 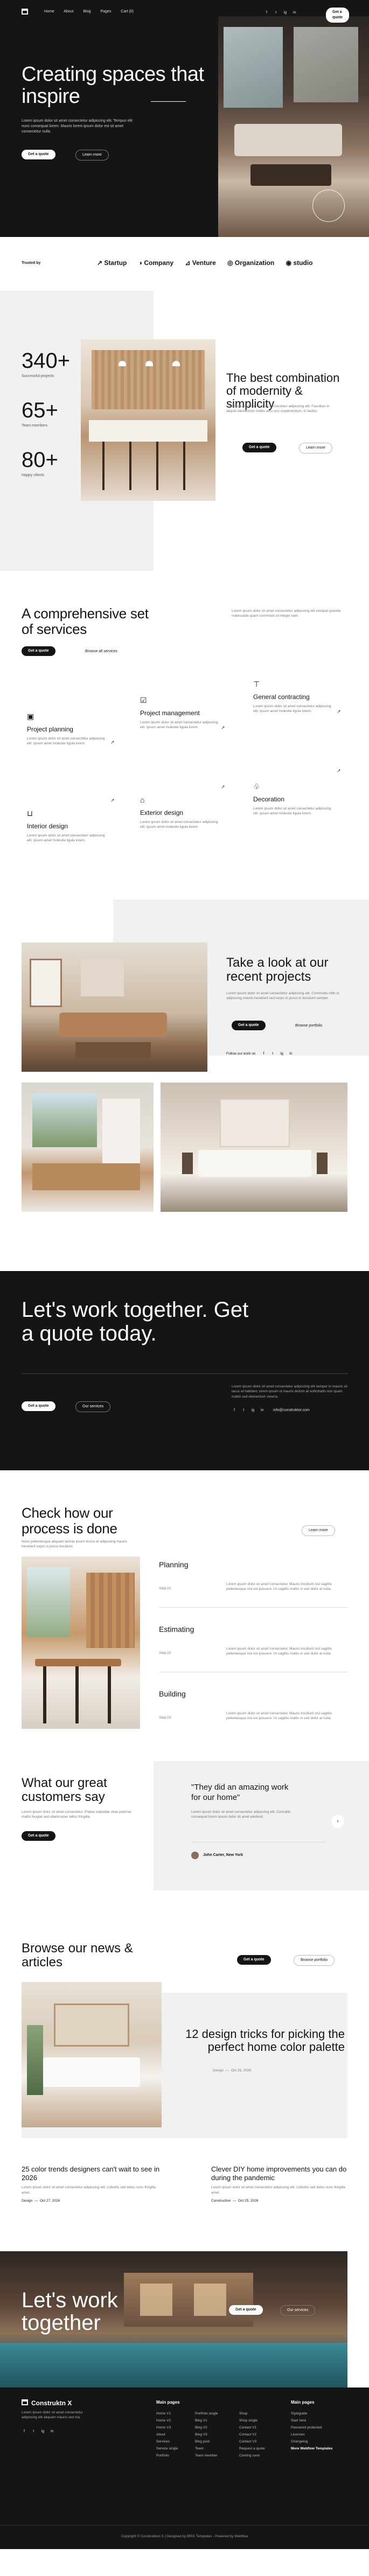 I want to click on footer-link: Blog V1, so click(x=206, y=2420).